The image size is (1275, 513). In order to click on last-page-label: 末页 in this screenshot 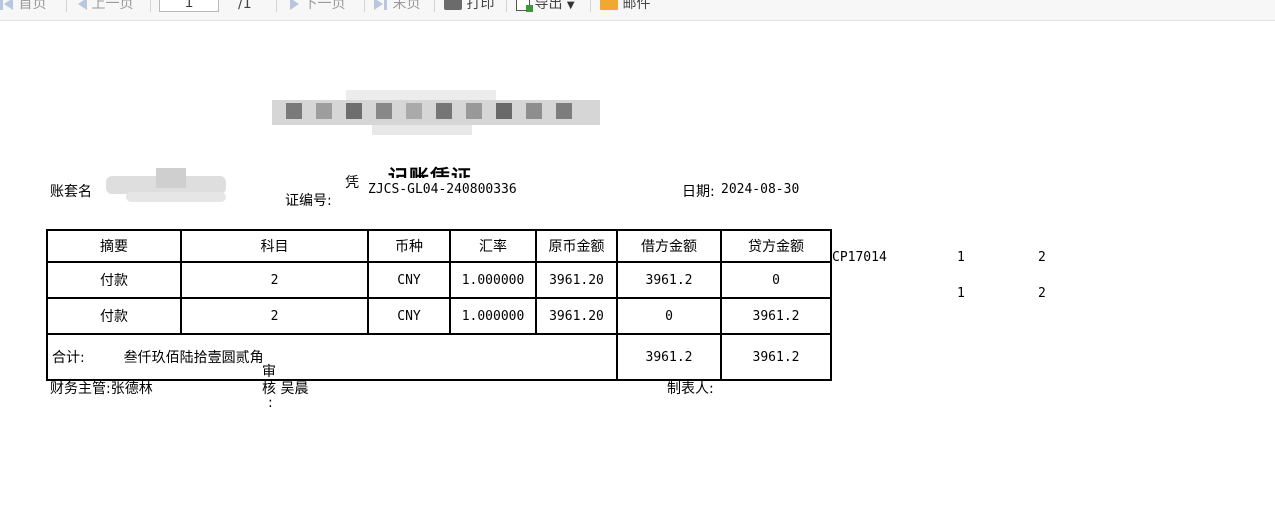, I will do `click(406, 6)`.